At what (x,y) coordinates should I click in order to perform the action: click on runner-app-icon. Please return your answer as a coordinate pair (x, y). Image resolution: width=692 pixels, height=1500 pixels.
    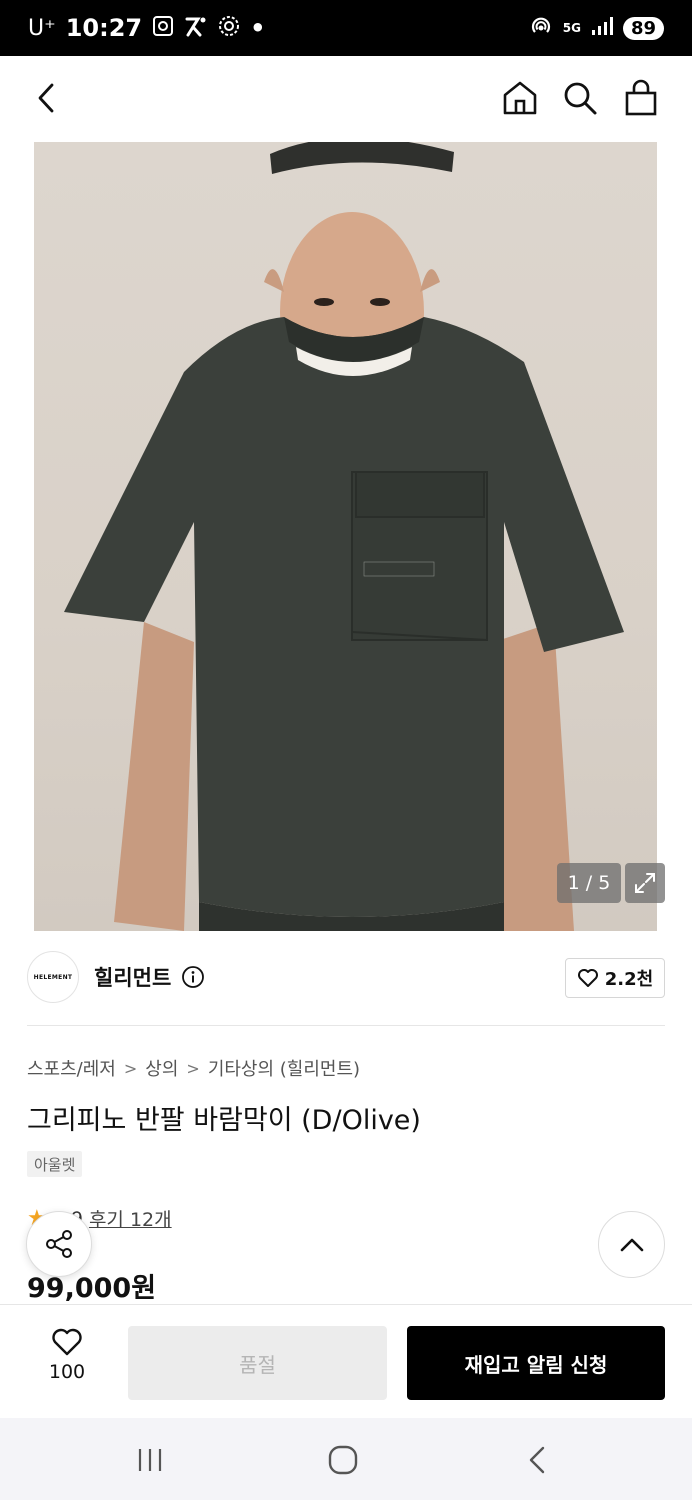
    Looking at the image, I should click on (196, 28).